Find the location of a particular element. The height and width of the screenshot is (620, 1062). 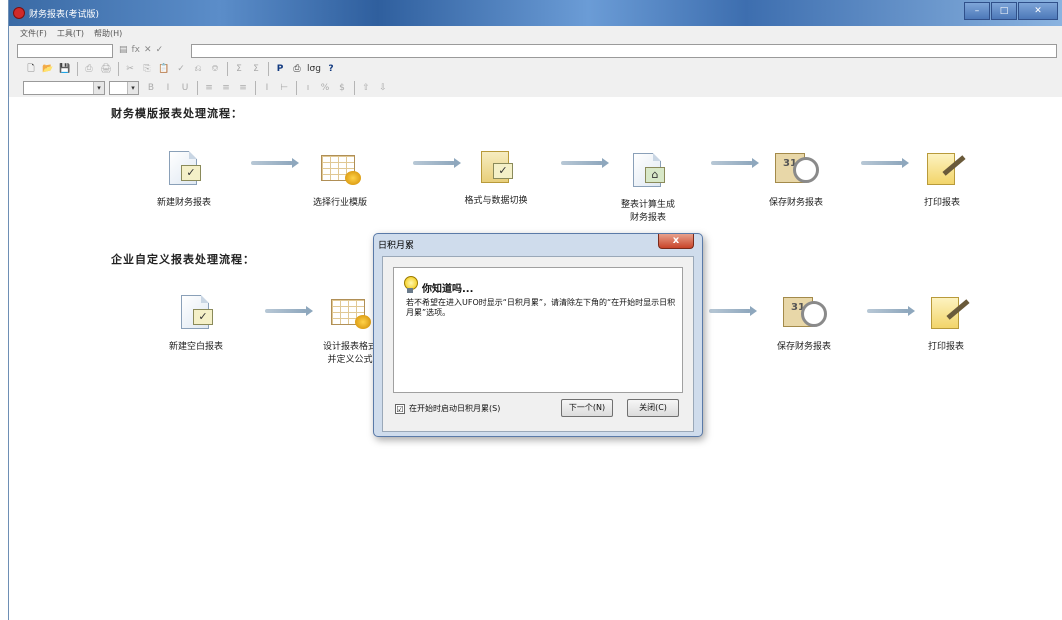

new-report-icon: ✓ is located at coordinates (184, 169).